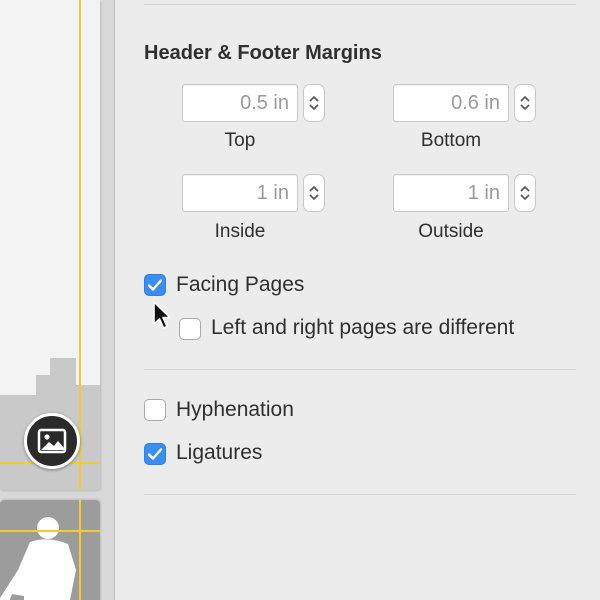 The width and height of the screenshot is (600, 600). I want to click on inside-margin-field: 1 in, so click(240, 193).